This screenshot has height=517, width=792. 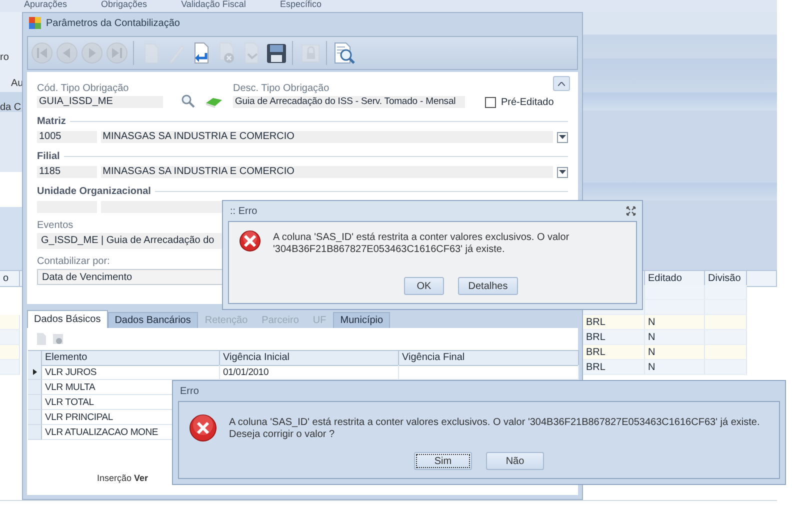 What do you see at coordinates (281, 89) in the screenshot?
I see `field-label: Desc. Tipo Obrigação` at bounding box center [281, 89].